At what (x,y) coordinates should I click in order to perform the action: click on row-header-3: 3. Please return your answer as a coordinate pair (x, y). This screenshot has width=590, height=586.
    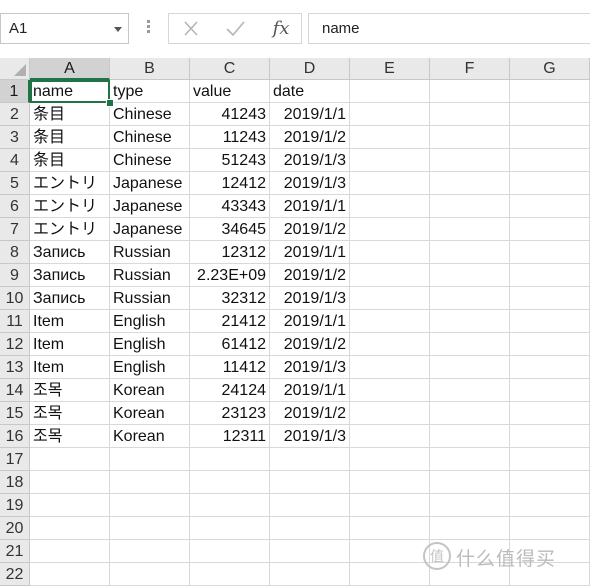
    Looking at the image, I should click on (15, 137).